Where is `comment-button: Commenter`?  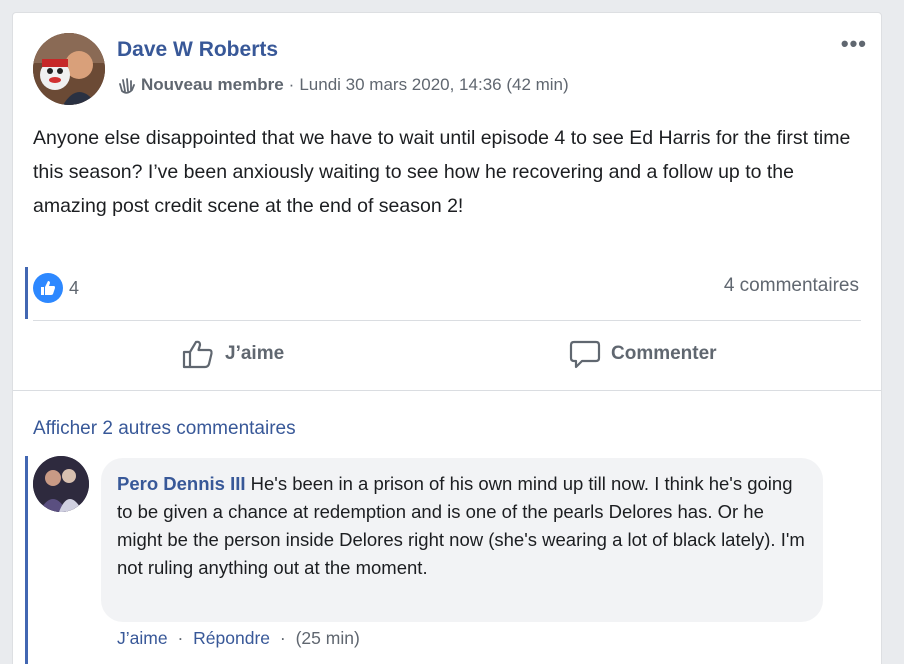
comment-button: Commenter is located at coordinates (643, 354).